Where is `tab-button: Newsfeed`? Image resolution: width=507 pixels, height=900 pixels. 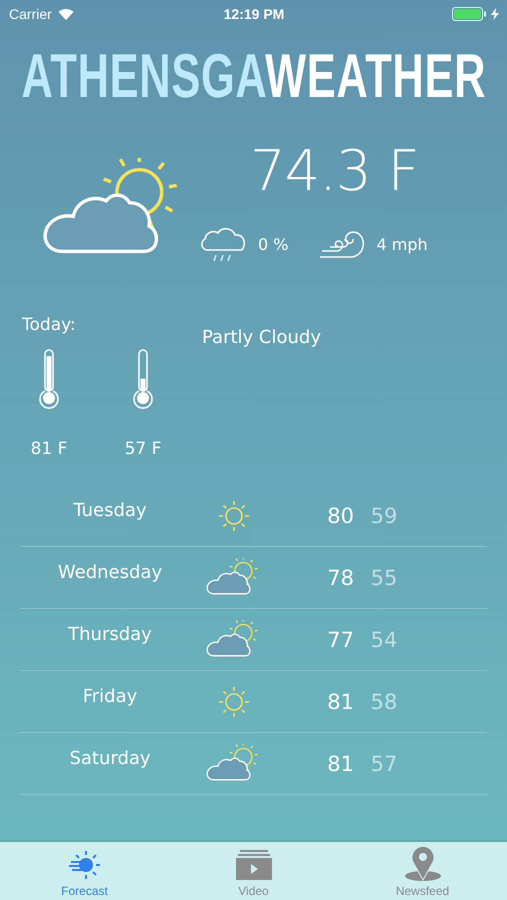 tab-button: Newsfeed is located at coordinates (422, 871).